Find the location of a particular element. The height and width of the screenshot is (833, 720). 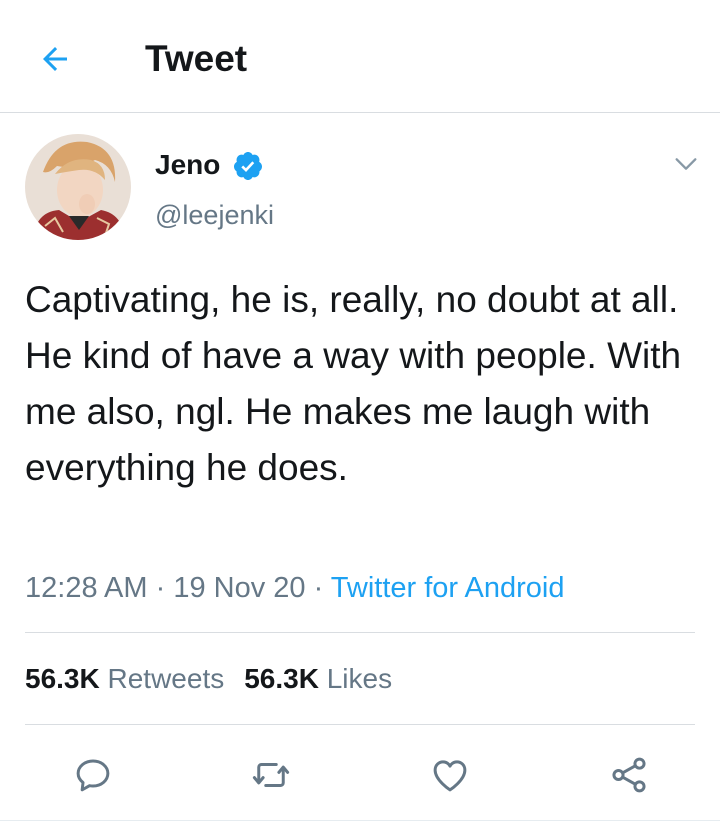

share-icon is located at coordinates (629, 775).